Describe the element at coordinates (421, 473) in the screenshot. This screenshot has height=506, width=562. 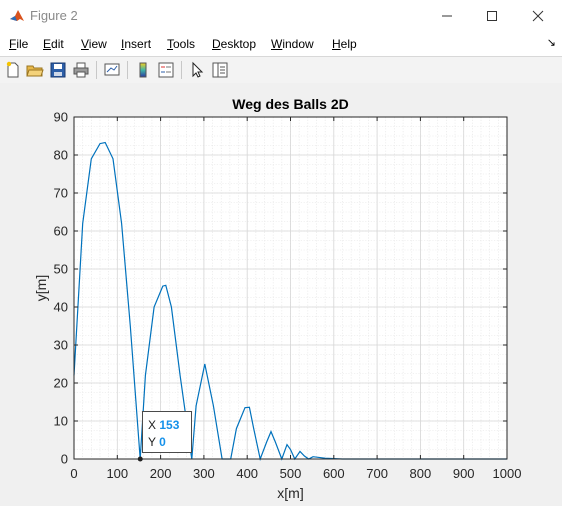
I see `x-tick-label: 800` at that location.